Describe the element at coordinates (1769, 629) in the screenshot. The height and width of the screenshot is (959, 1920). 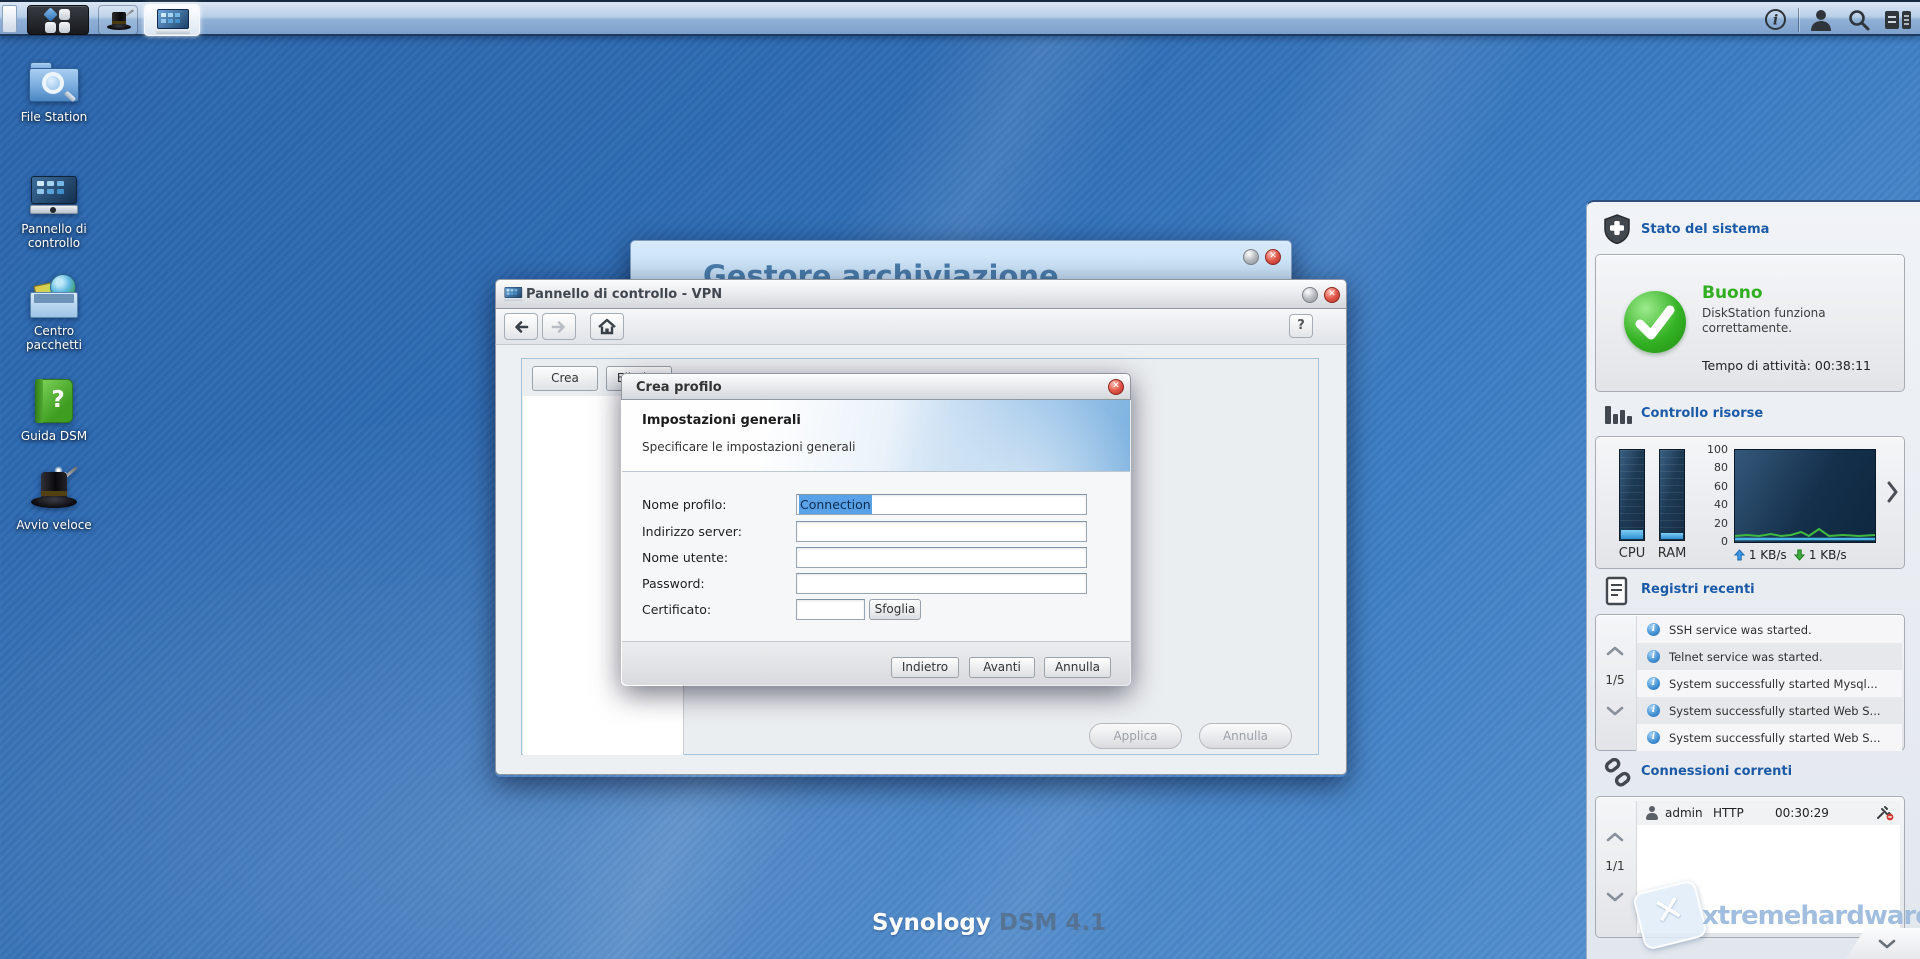
I see `log-row: SSH service was started.` at that location.